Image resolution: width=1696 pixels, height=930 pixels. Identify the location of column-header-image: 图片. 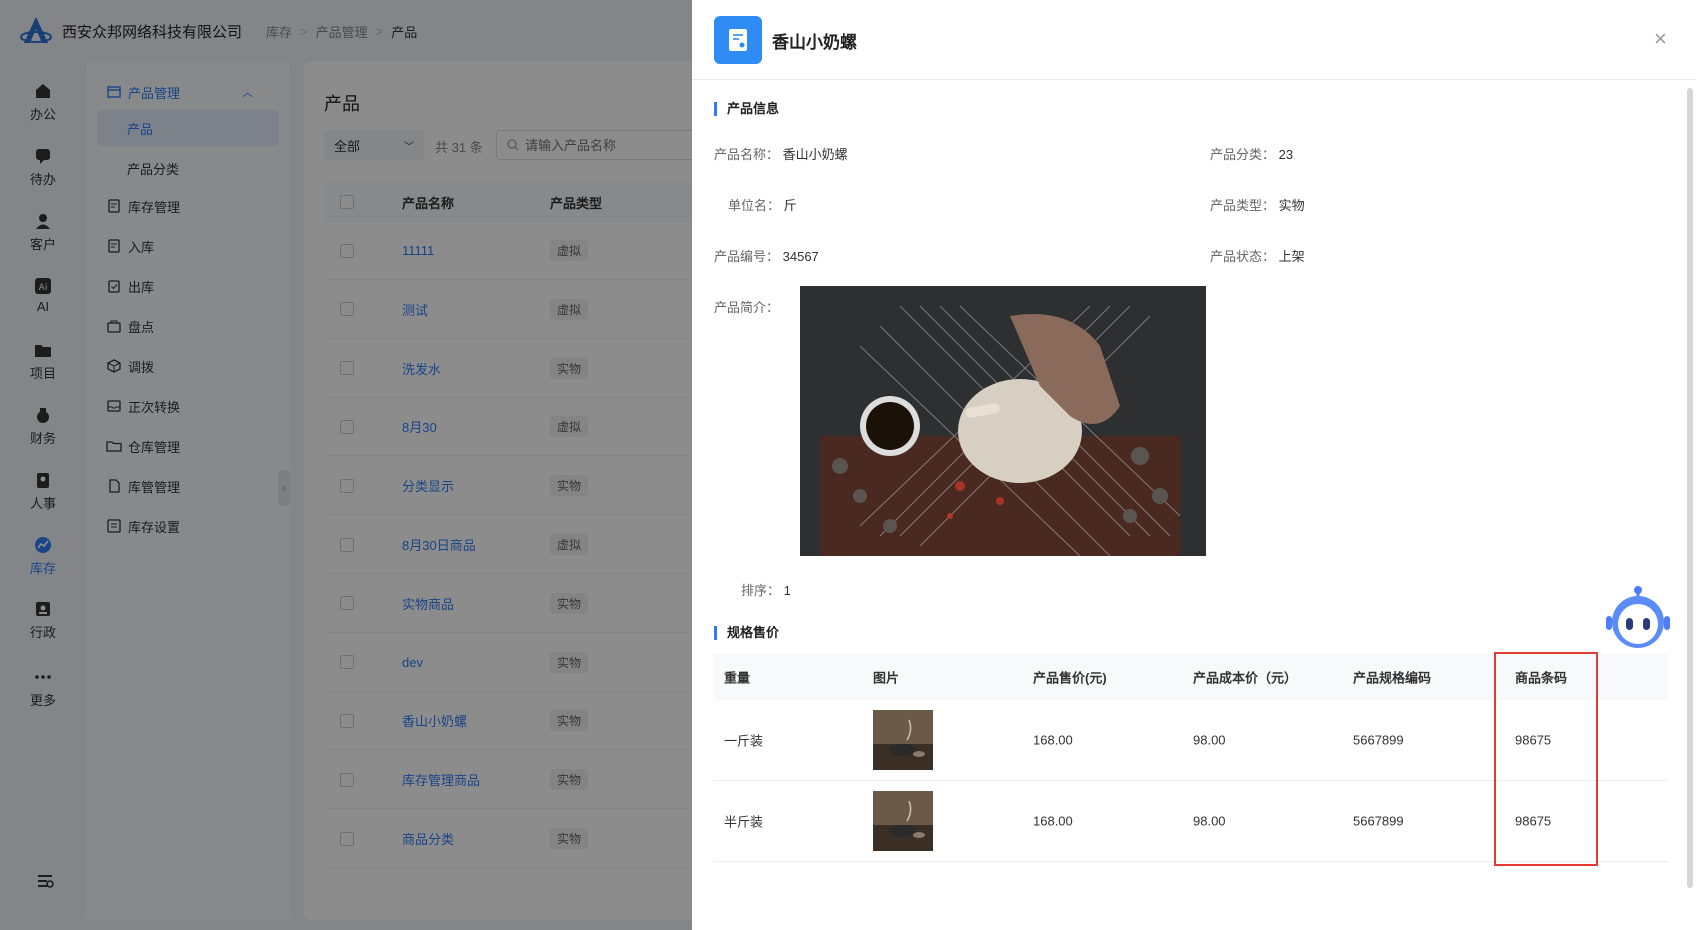
(886, 678).